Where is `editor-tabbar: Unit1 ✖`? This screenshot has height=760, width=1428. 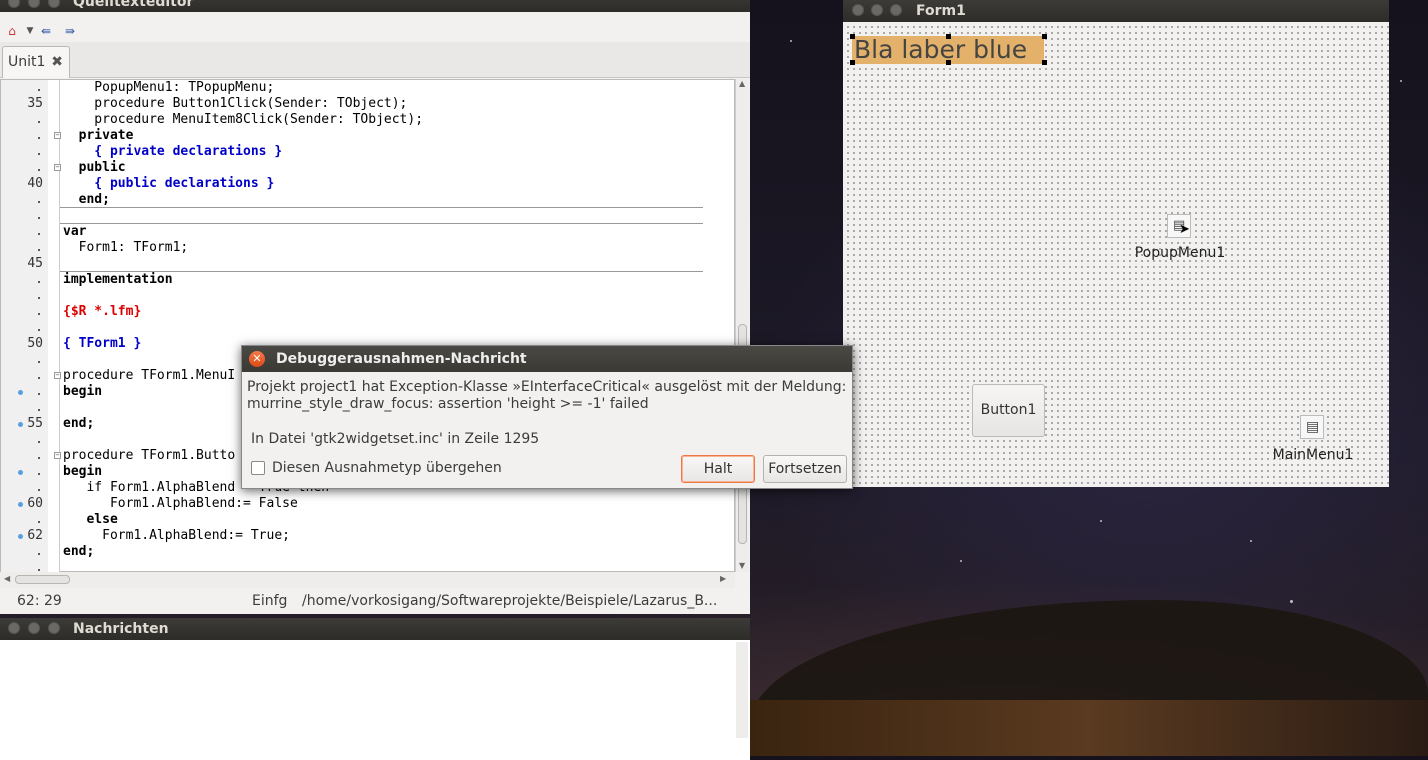 editor-tabbar: Unit1 ✖ is located at coordinates (375, 60).